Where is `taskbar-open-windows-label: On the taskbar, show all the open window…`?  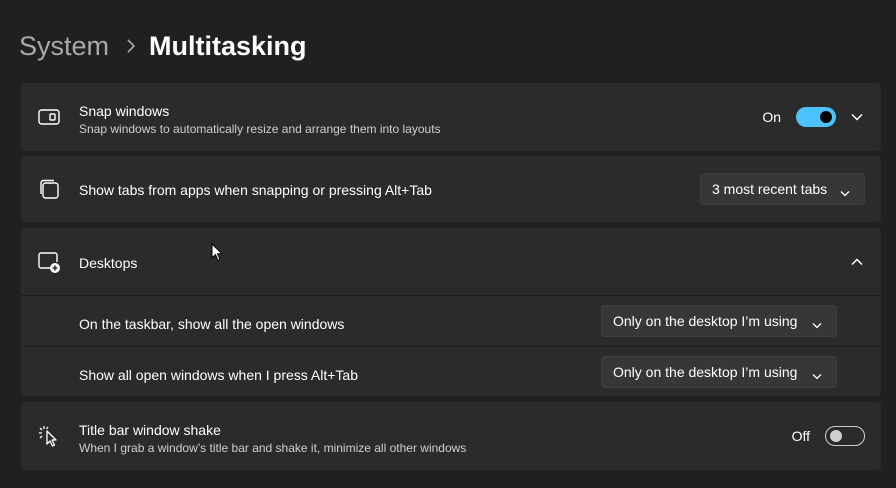
taskbar-open-windows-label: On the taskbar, show all the open window… is located at coordinates (212, 324).